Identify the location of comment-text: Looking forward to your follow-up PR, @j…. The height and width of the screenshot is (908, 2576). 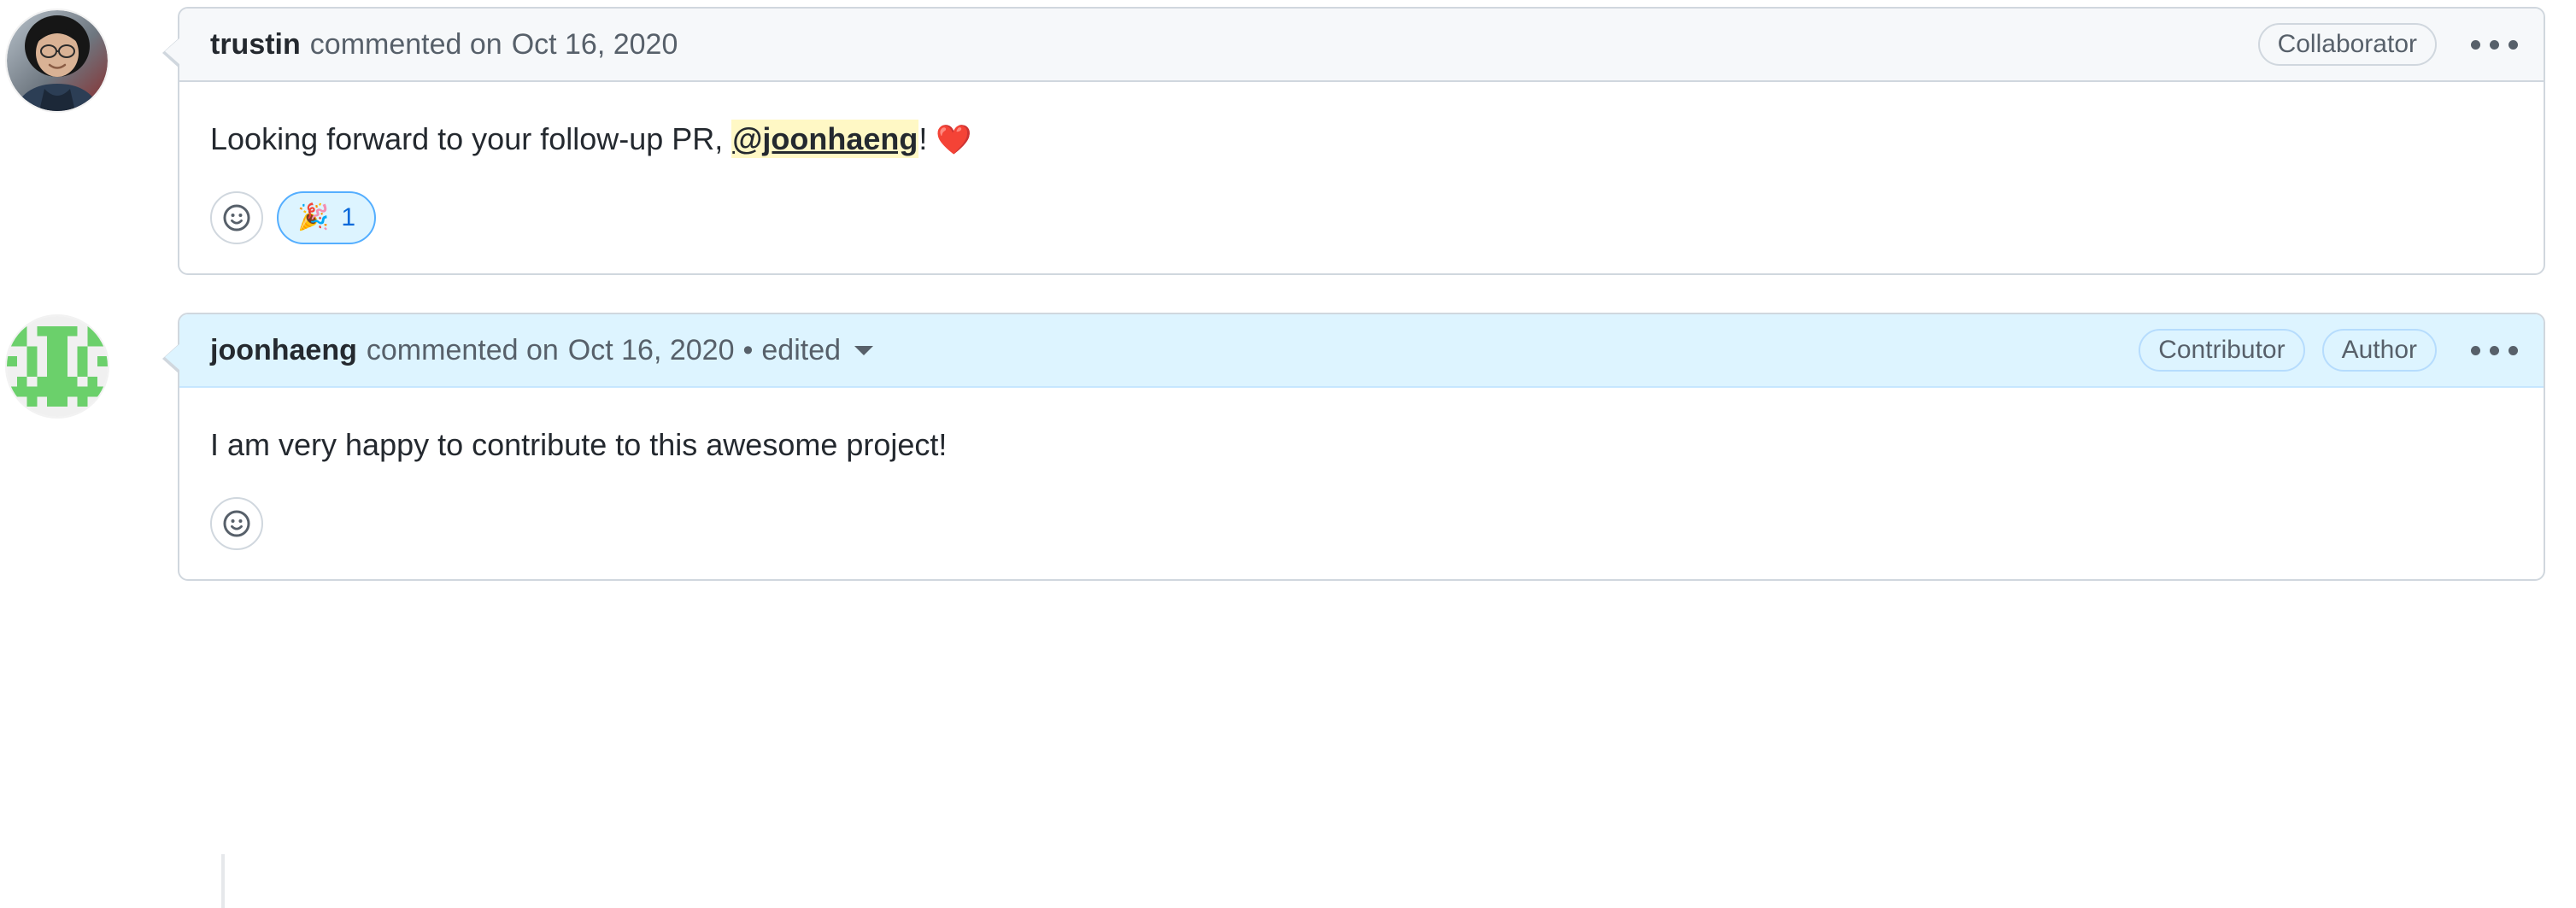
(1361, 139).